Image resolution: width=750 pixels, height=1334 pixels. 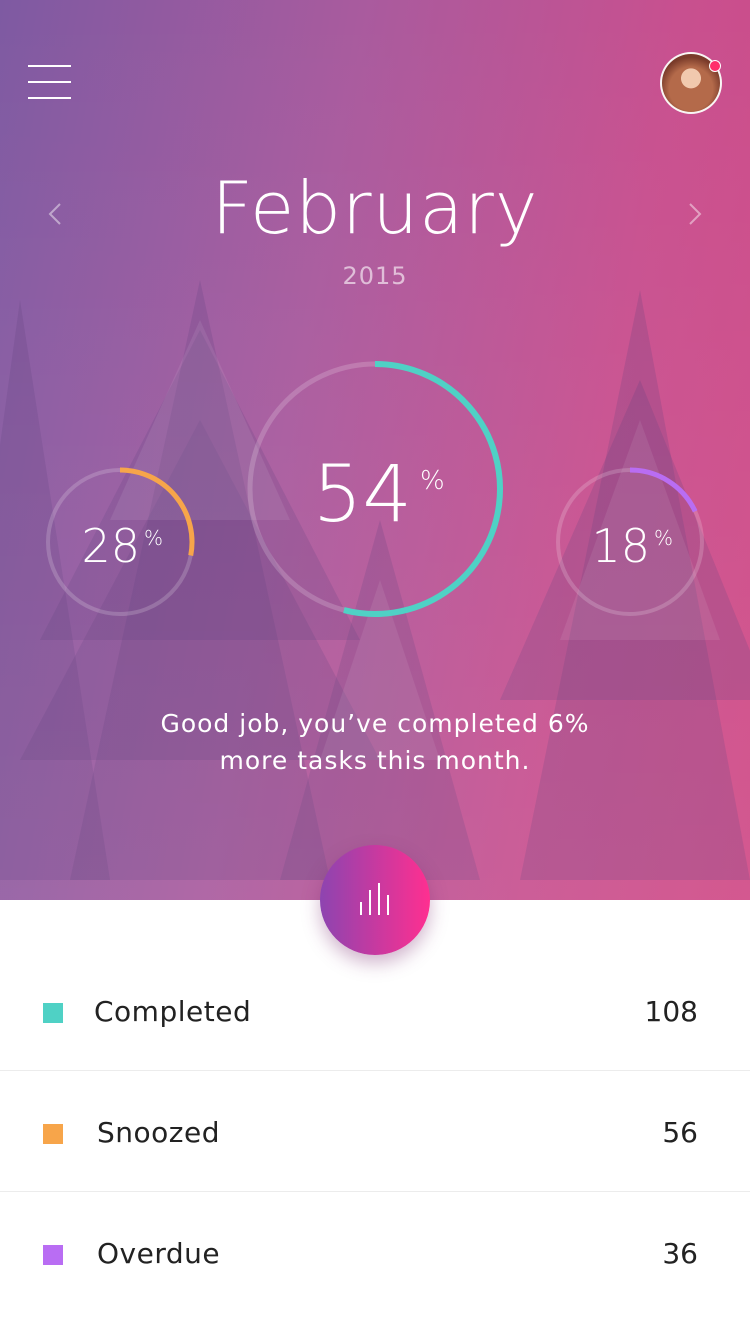 I want to click on completed-swatch, so click(x=53, y=1013).